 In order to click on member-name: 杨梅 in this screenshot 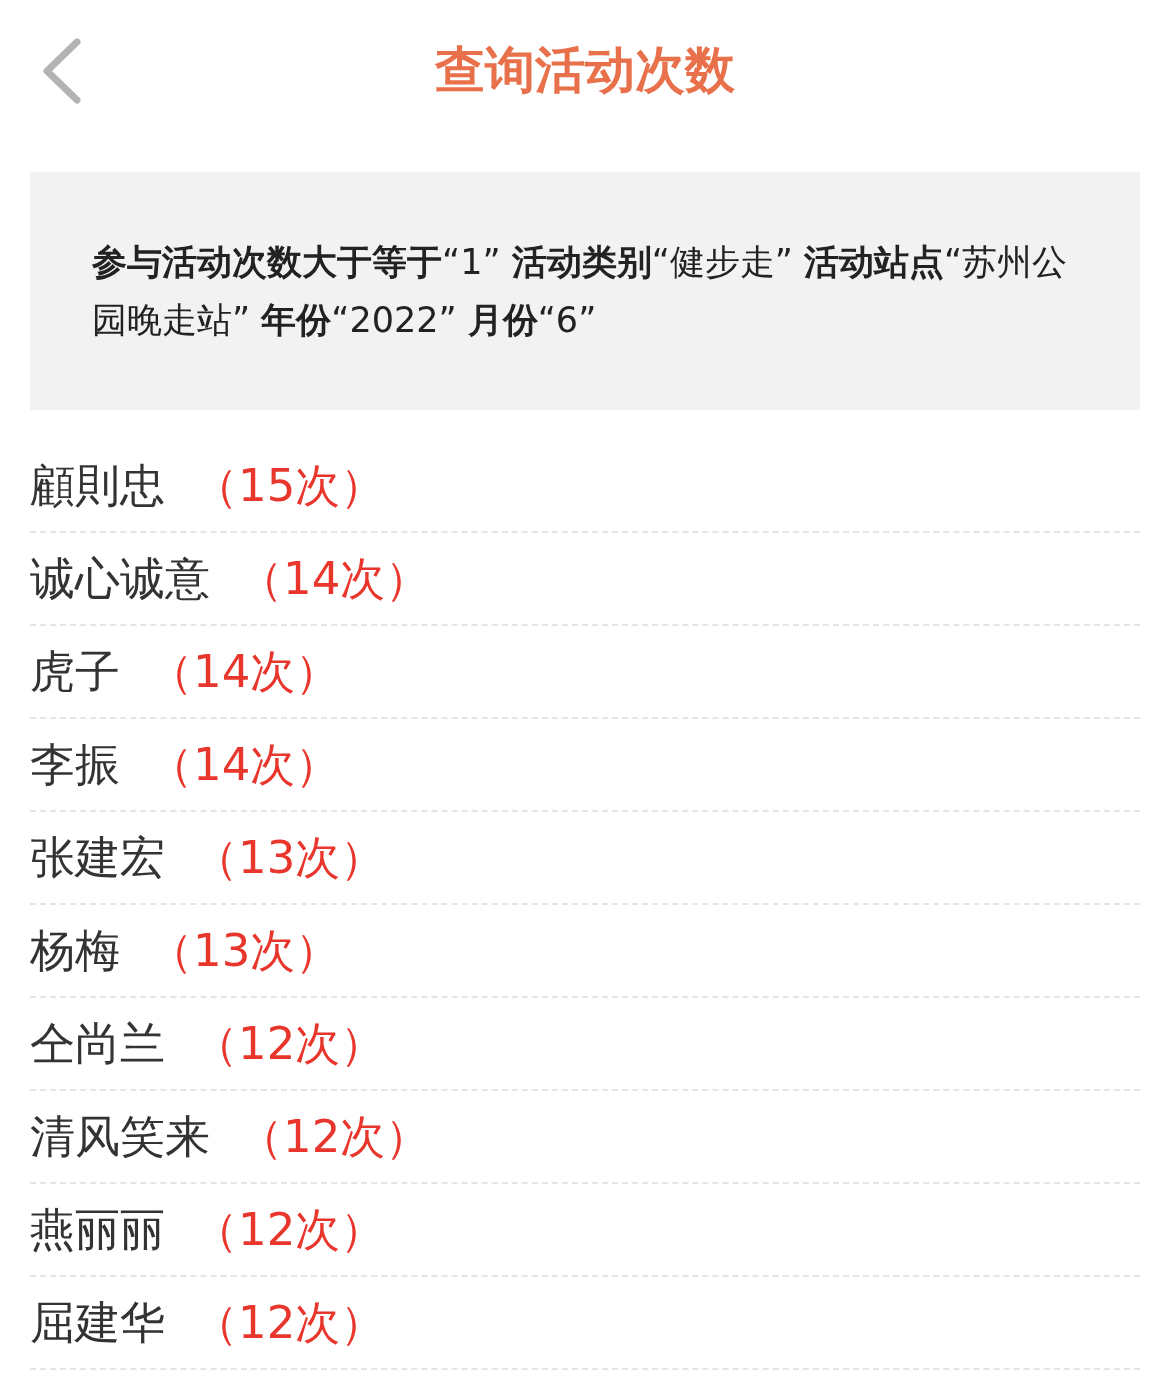, I will do `click(75, 950)`.